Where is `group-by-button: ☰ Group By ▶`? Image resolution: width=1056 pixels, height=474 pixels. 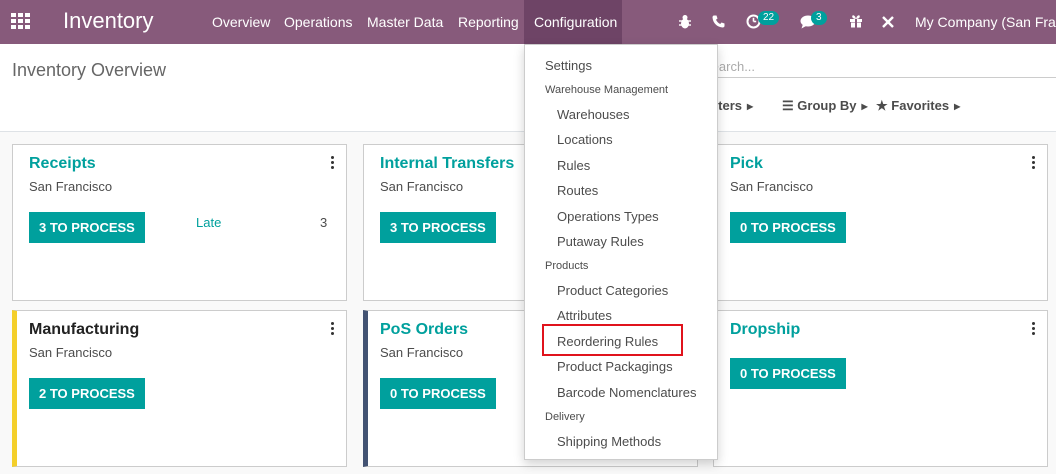 group-by-button: ☰ Group By ▶ is located at coordinates (825, 106).